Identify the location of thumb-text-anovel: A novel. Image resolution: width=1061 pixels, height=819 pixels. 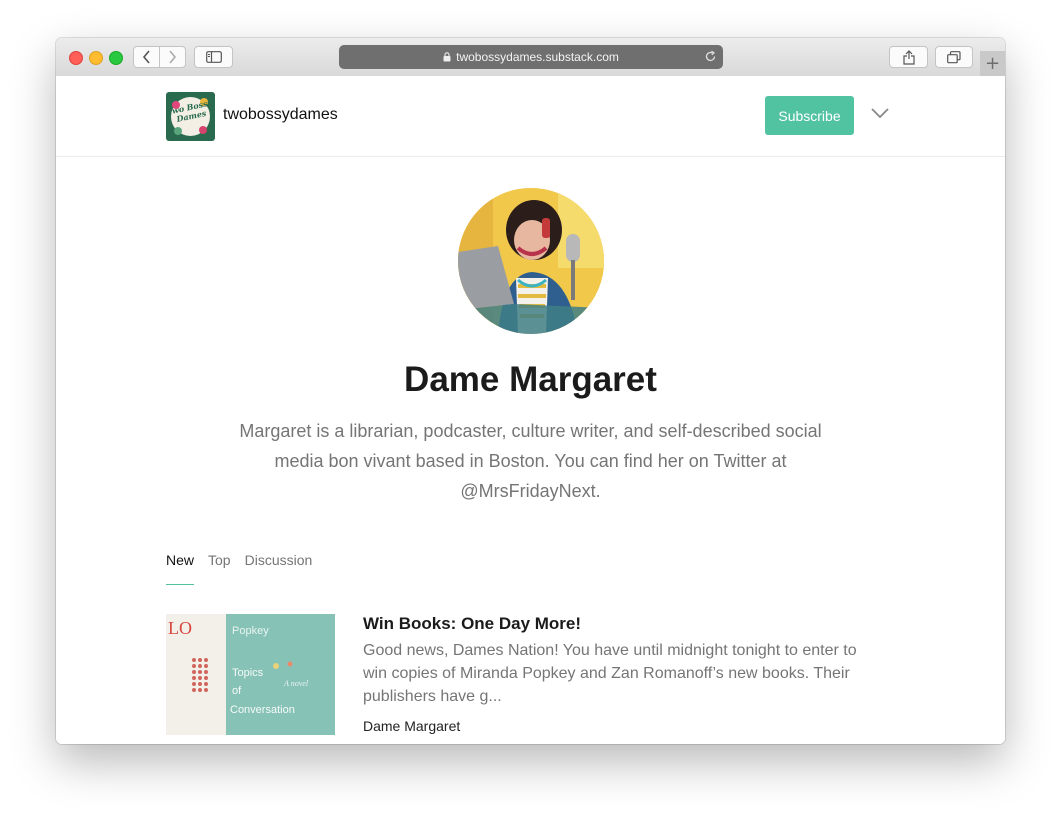
(296, 683).